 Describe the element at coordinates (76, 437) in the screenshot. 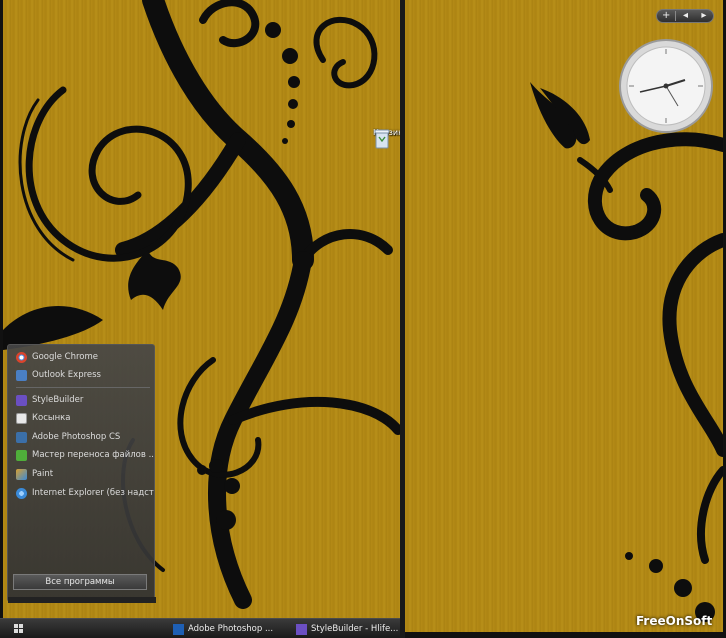

I see `start-menu-item-label: Adobe Photoshop CS` at that location.